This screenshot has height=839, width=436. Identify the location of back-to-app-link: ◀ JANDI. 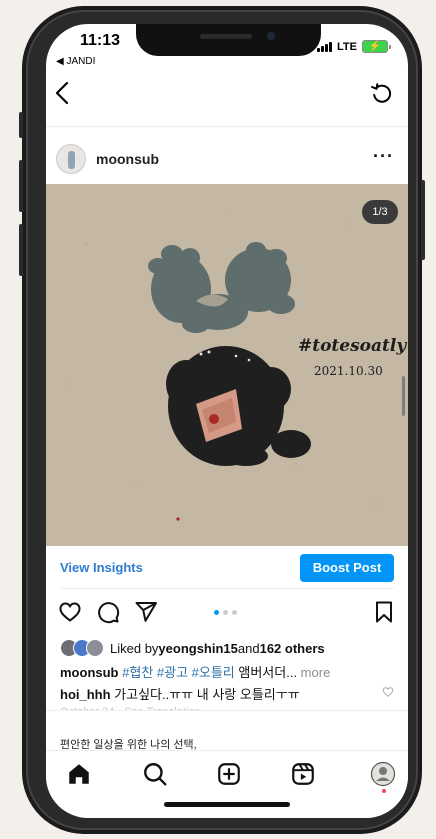
(75, 61).